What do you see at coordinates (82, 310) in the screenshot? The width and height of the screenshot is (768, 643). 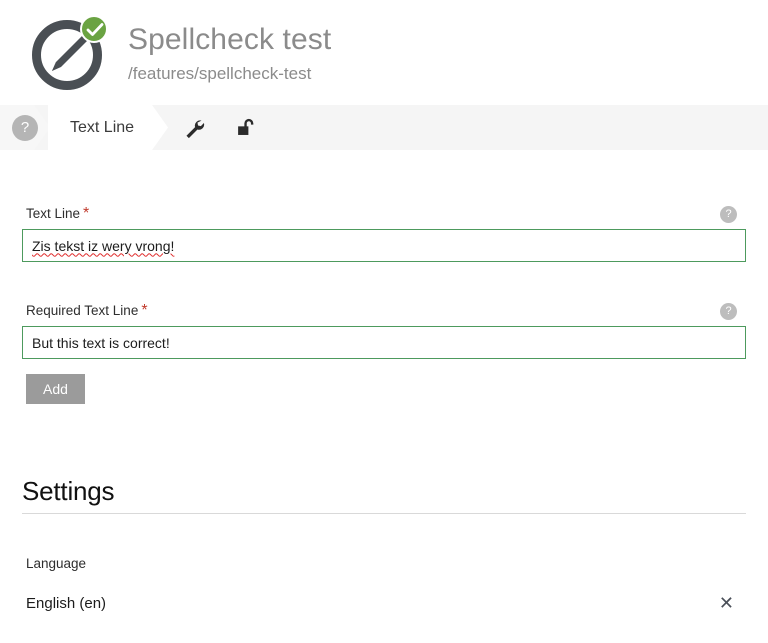 I see `field-label: Required Text Line` at bounding box center [82, 310].